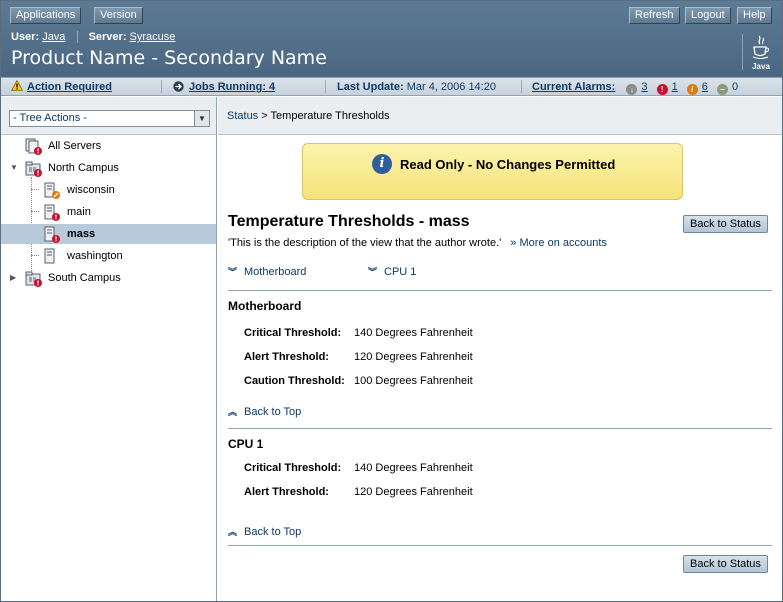 This screenshot has width=783, height=602. I want to click on more-on-accounts-link: » More on accounts, so click(558, 243).